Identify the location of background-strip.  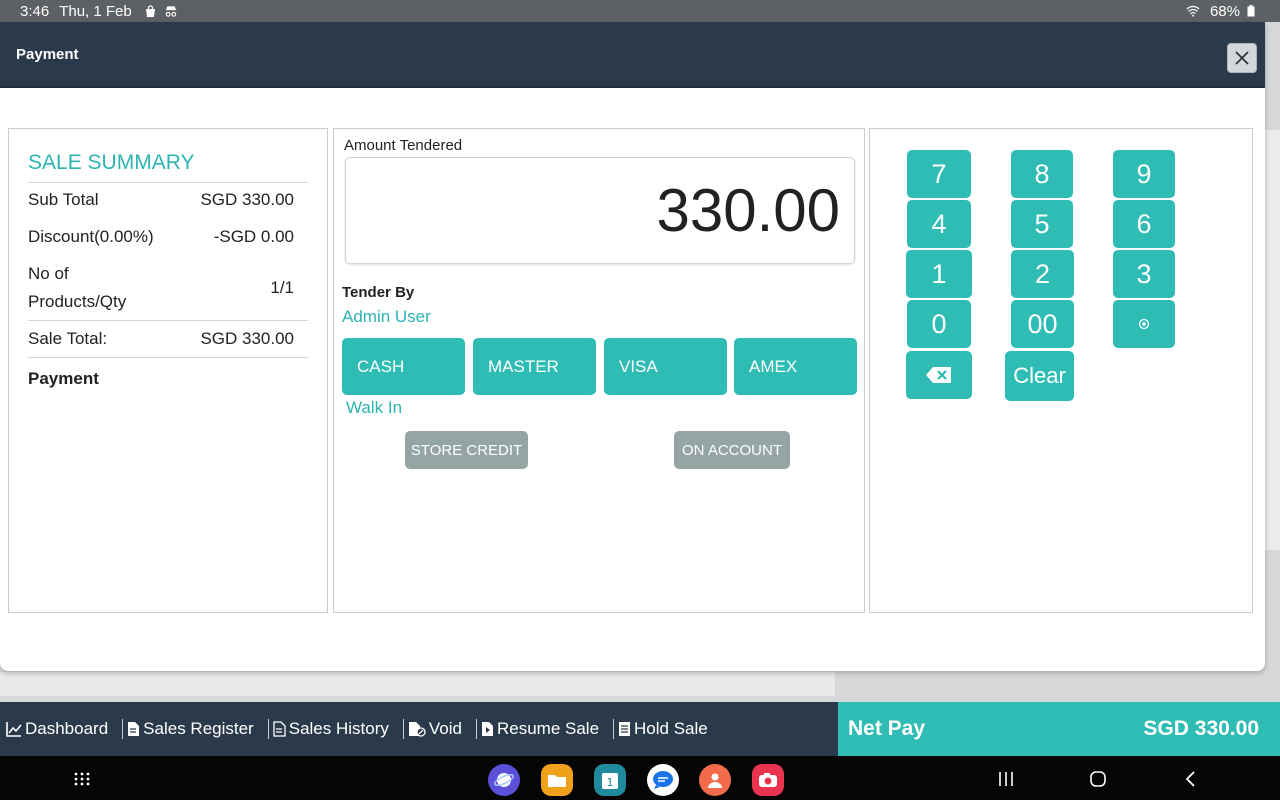
(417, 684).